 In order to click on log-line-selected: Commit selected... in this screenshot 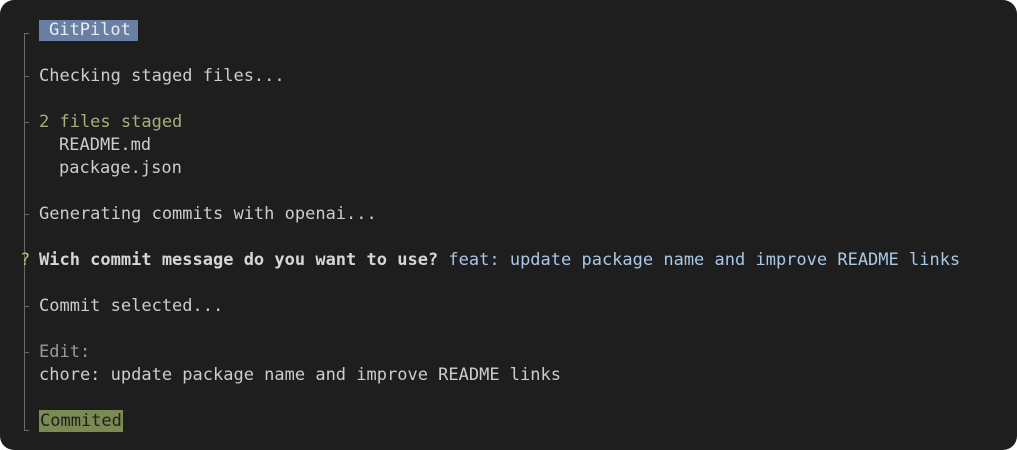, I will do `click(111, 306)`.